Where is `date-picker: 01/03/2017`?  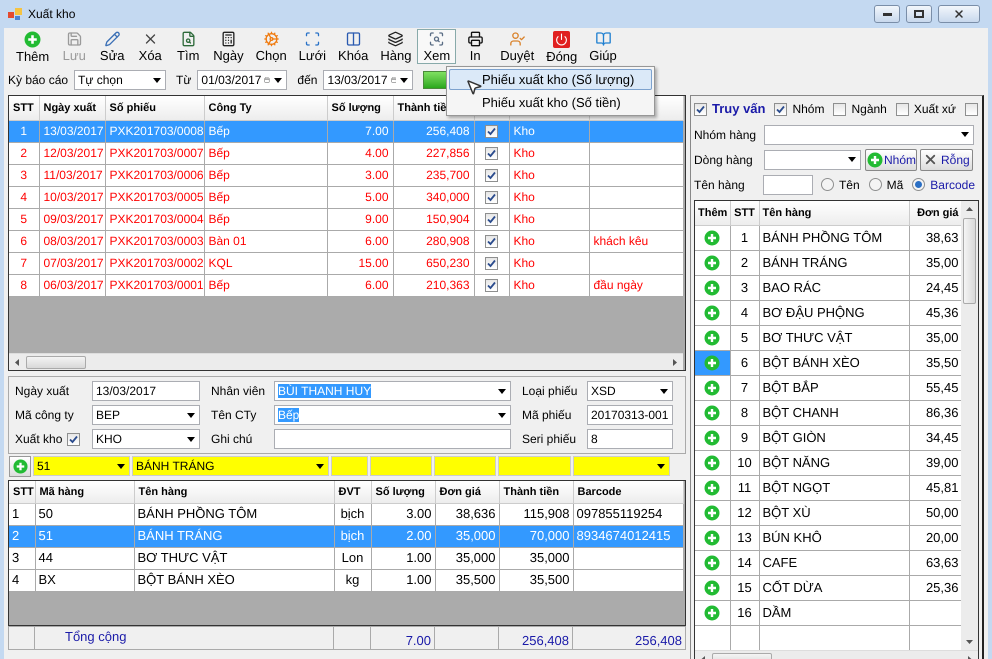
date-picker: 01/03/2017 is located at coordinates (242, 80).